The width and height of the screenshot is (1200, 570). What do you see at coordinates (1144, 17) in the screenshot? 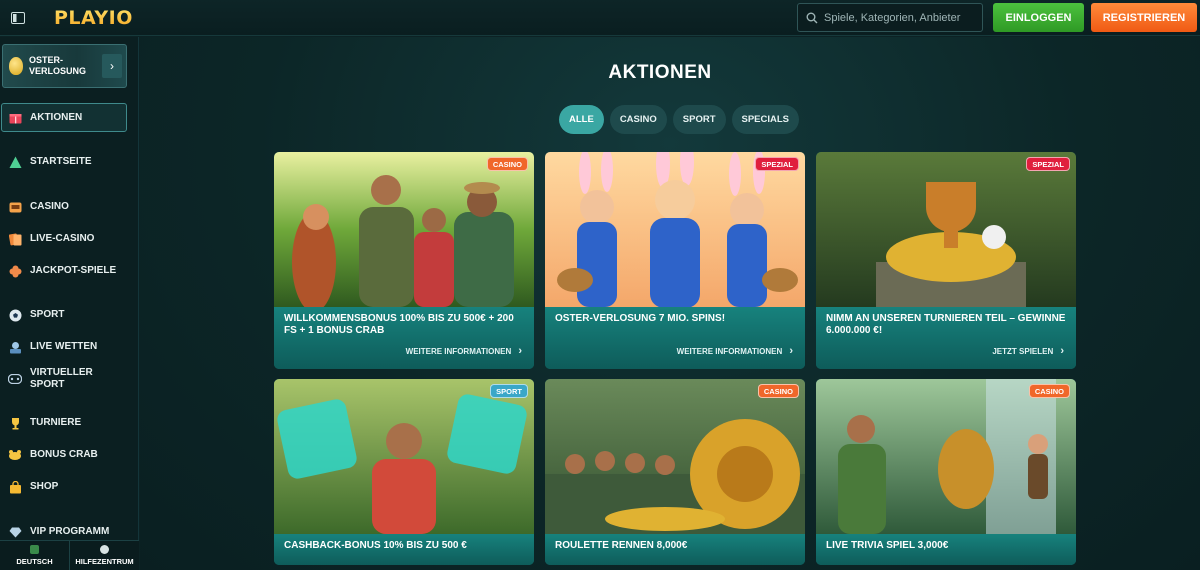
I see `register-button: REGISTRIEREN` at bounding box center [1144, 17].